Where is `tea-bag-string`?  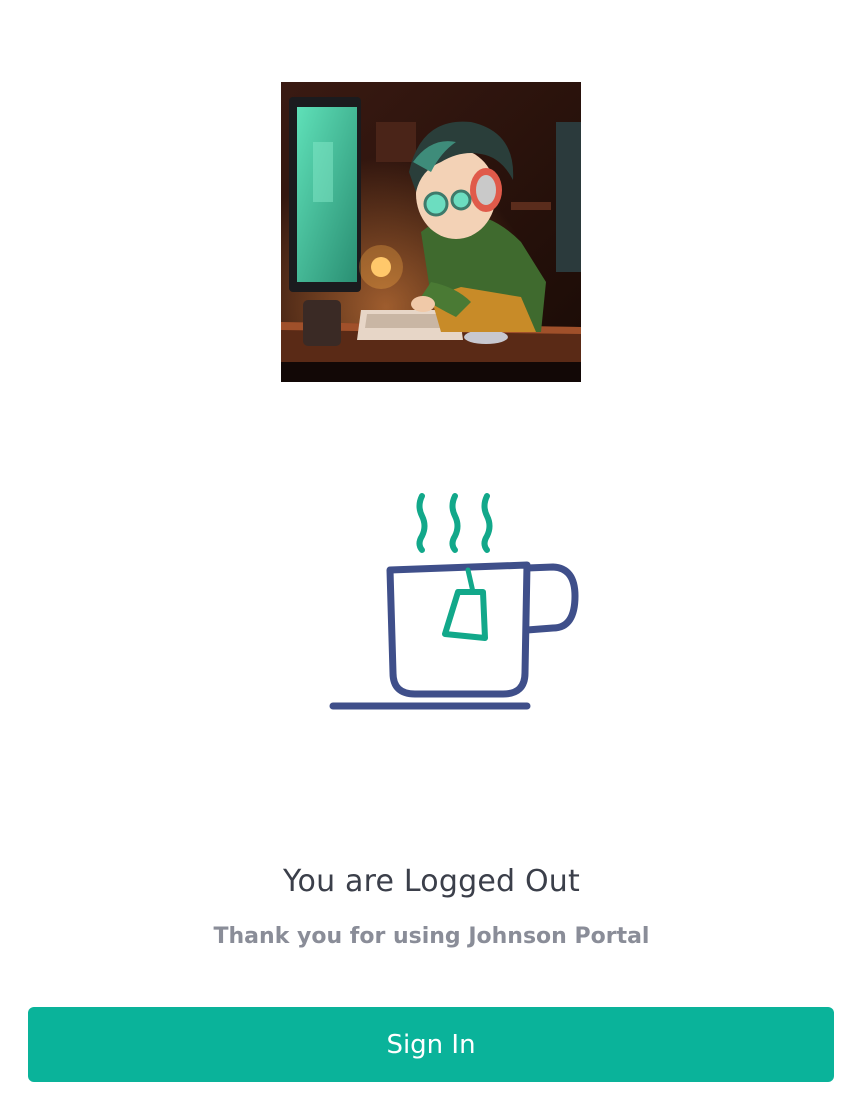
tea-bag-string is located at coordinates (470, 581).